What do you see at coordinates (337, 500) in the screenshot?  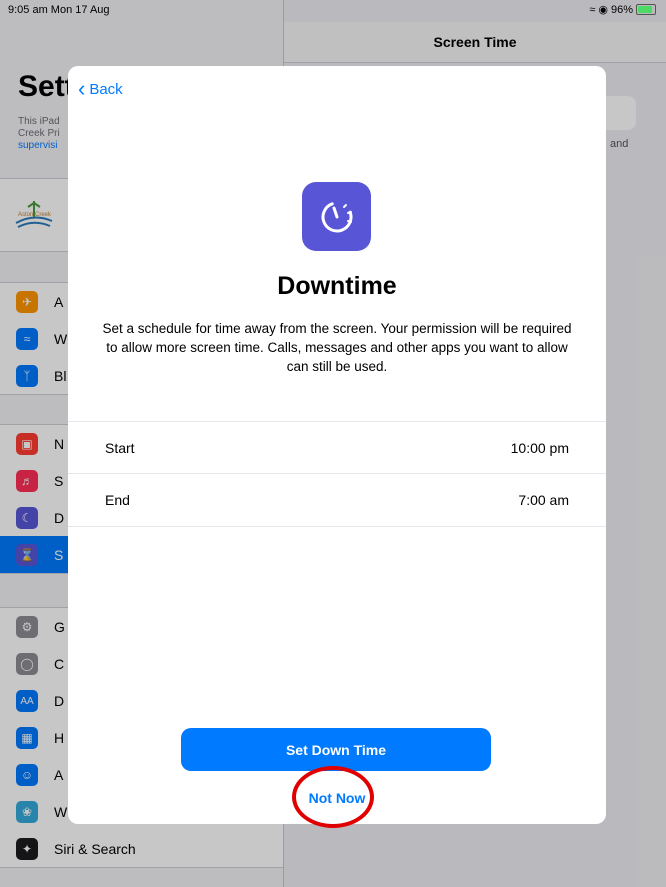 I see `end-time-row: End 7:00 am` at bounding box center [337, 500].